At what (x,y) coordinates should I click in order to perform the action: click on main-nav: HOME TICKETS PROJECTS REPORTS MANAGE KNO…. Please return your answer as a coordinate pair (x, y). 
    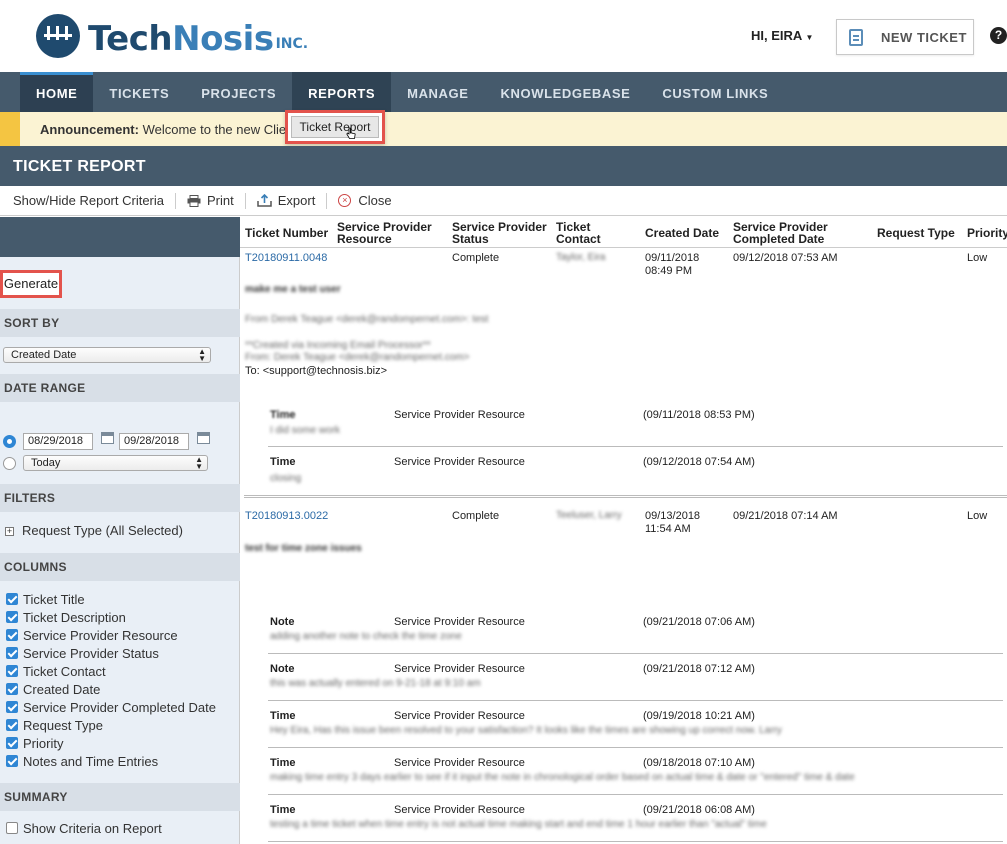
    Looking at the image, I should click on (503, 92).